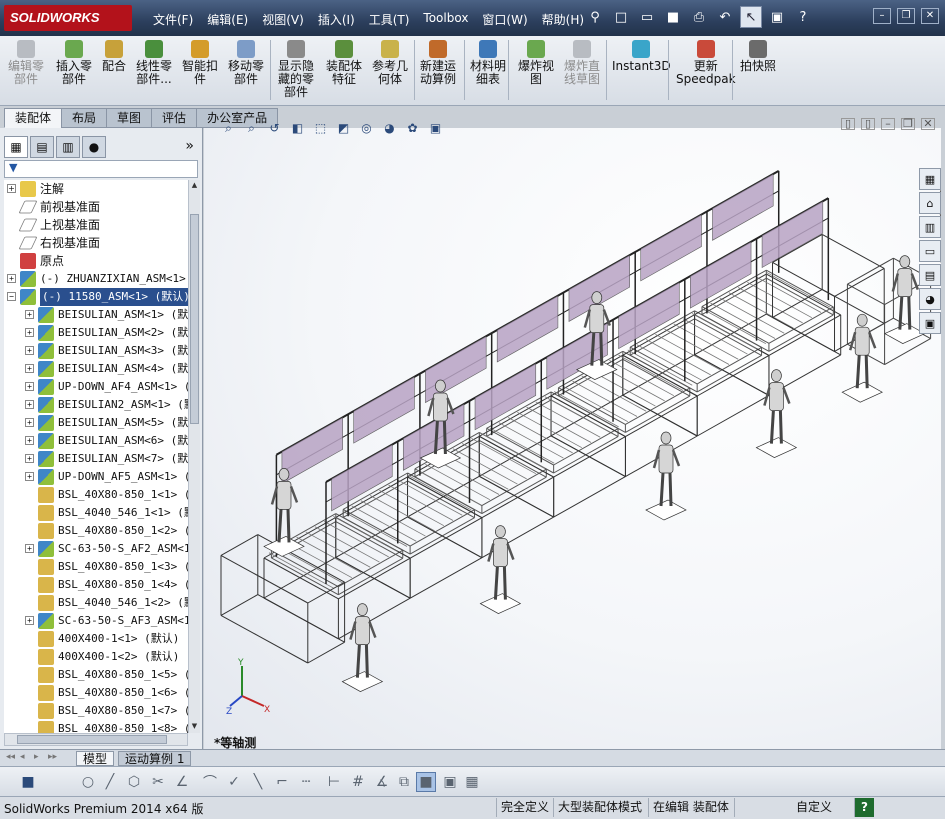 The width and height of the screenshot is (945, 819). I want to click on property-manager-icon: ▤, so click(42, 147).